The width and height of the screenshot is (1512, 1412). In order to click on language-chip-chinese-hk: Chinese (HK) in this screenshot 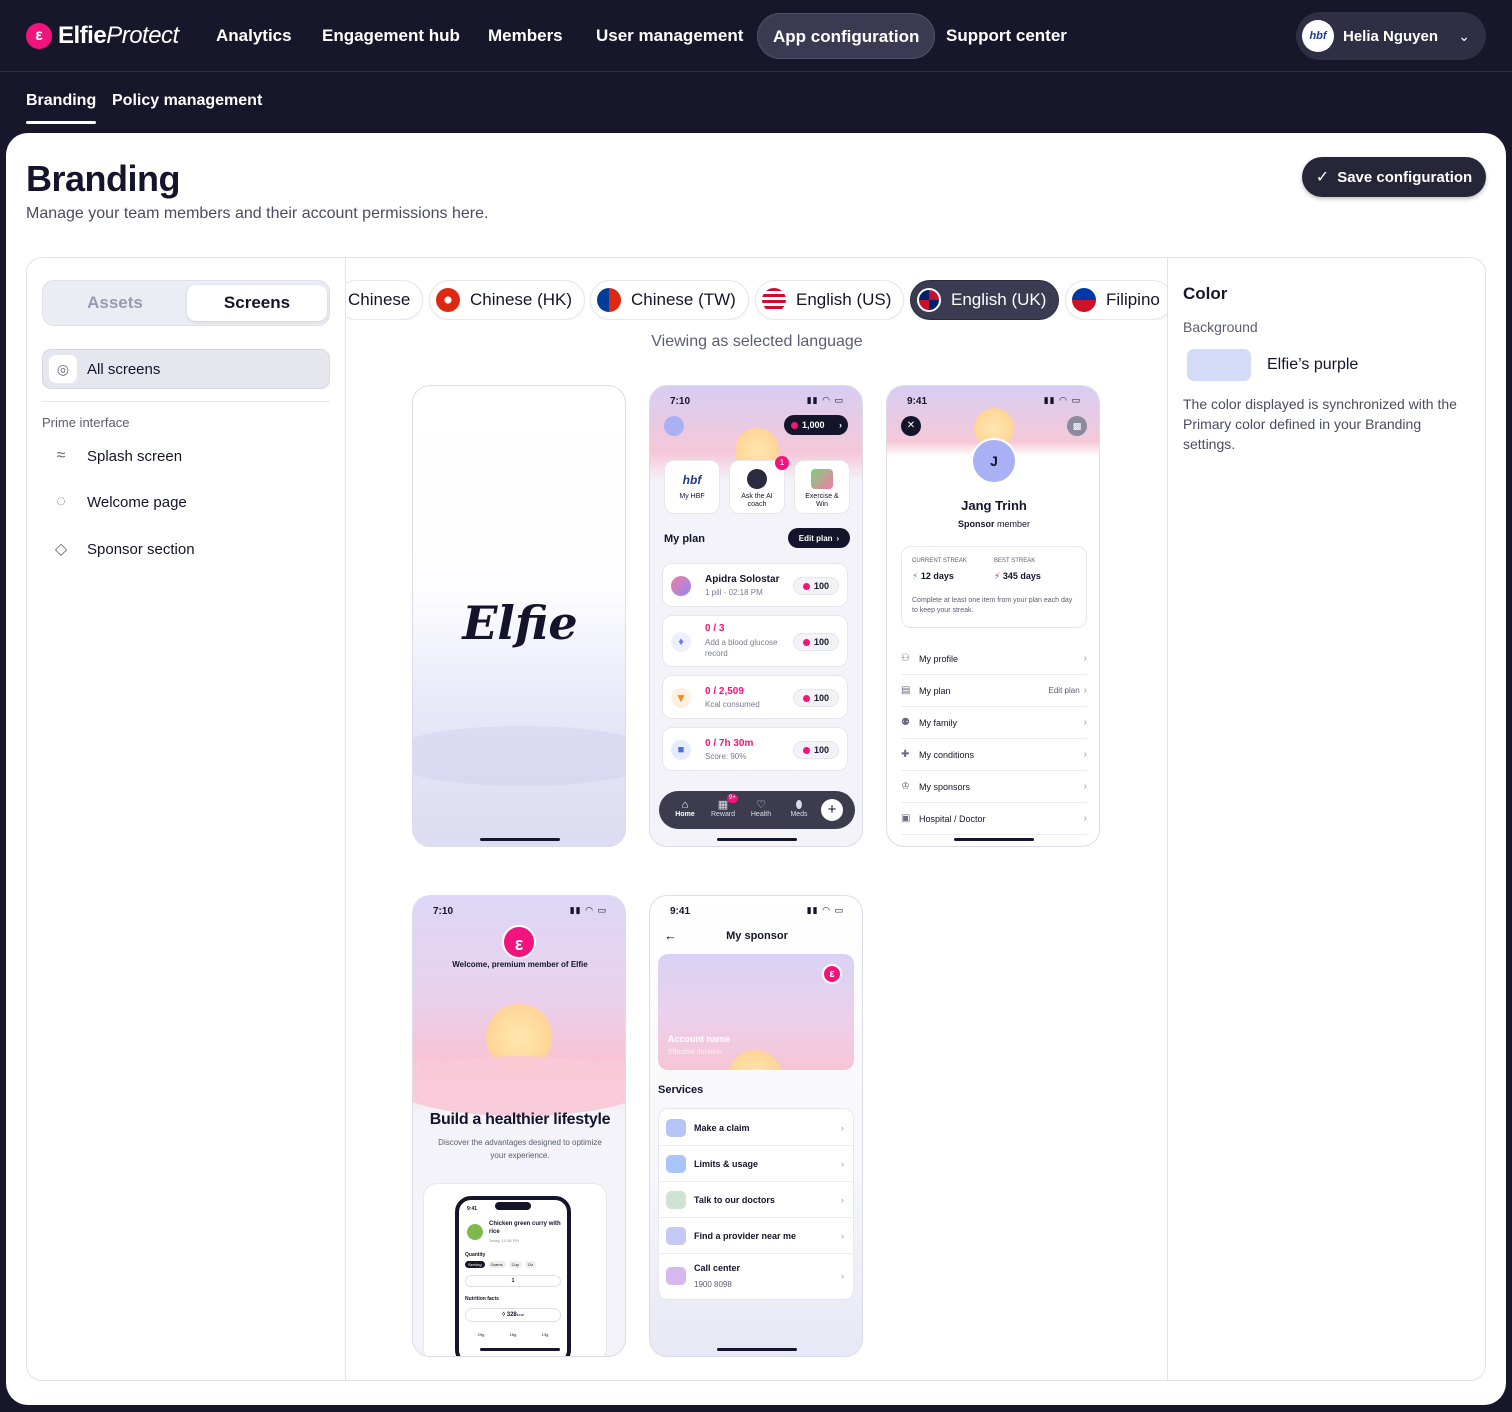, I will do `click(507, 300)`.